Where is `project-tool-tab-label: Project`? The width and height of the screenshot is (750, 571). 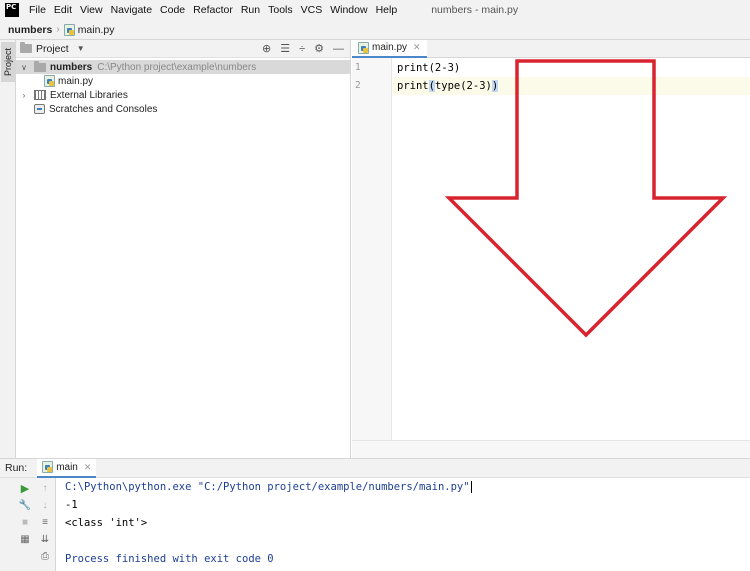
project-tool-tab-label: Project is located at coordinates (8, 61).